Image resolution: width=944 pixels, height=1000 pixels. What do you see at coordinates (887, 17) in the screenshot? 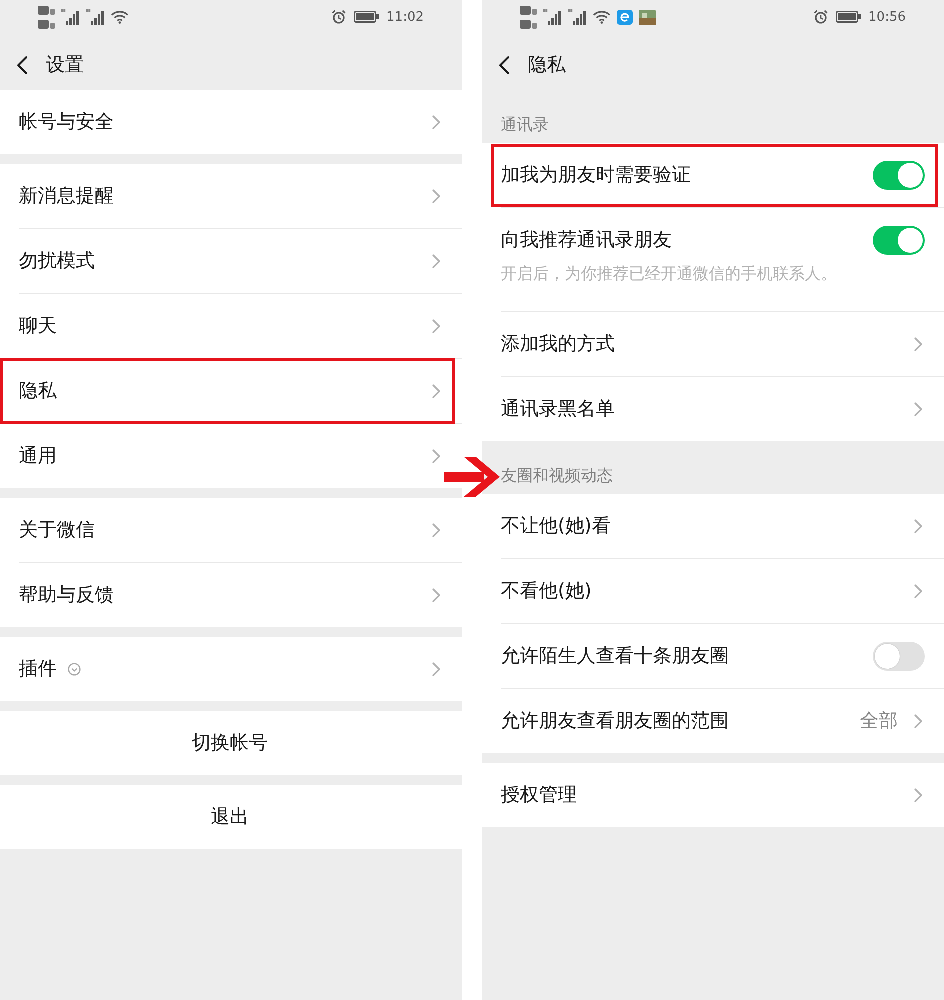
I see `status-time: 10:56` at bounding box center [887, 17].